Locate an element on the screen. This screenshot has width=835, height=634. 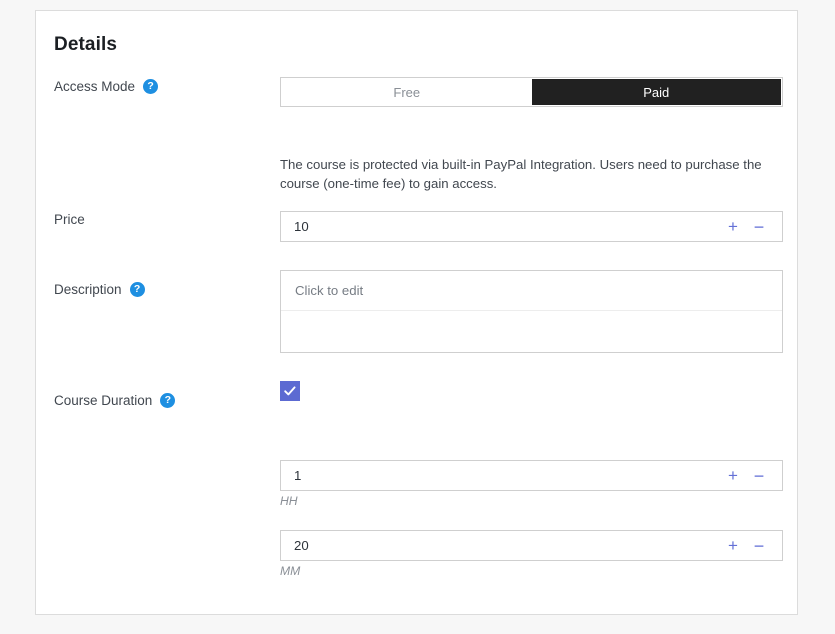
description-editor-body is located at coordinates (531, 331).